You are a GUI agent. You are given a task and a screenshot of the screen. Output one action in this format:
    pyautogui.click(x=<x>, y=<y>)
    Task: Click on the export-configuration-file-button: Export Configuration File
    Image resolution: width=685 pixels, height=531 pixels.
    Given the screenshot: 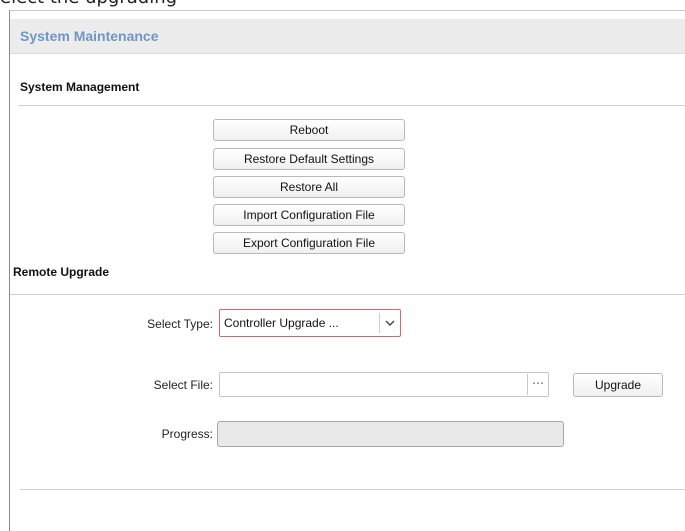 What is the action you would take?
    pyautogui.click(x=309, y=243)
    